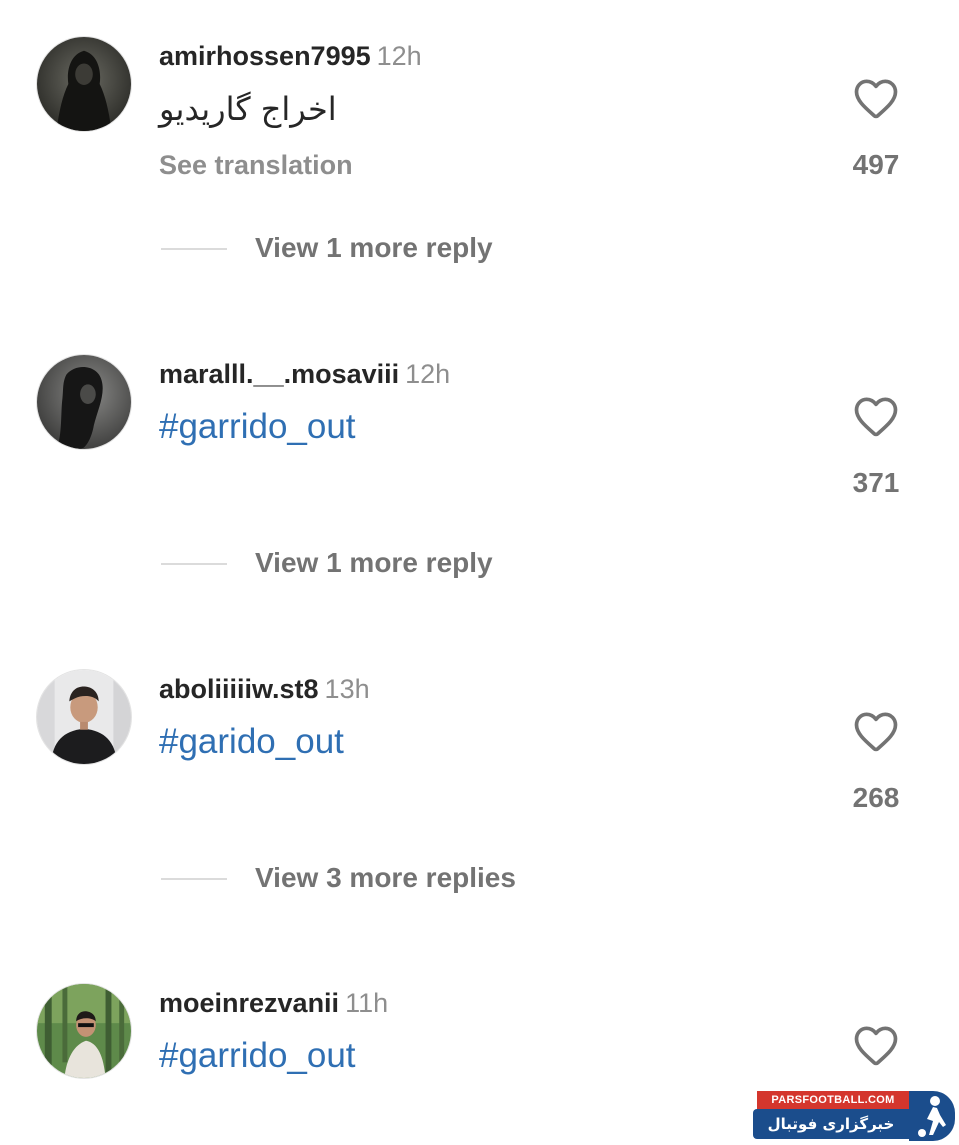  I want to click on like-control: 371, so click(876, 444).